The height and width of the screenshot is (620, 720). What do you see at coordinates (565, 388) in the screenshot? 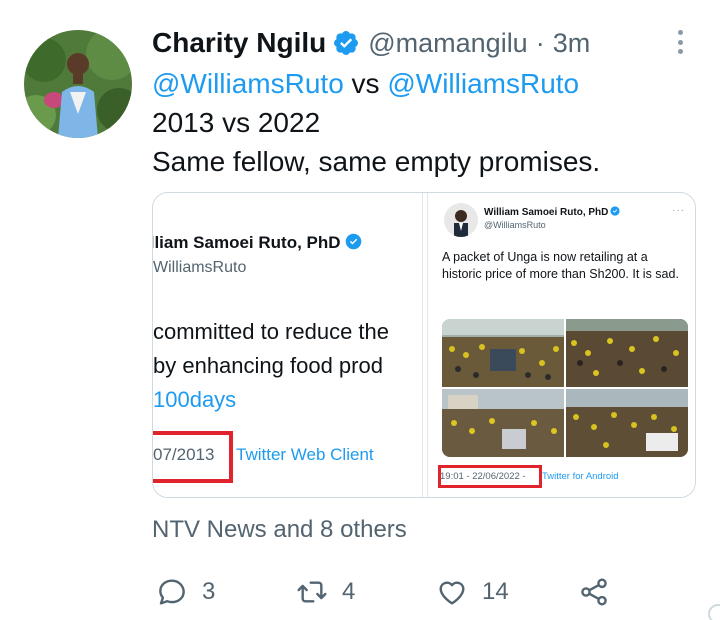
I see `crowd-photo-grid` at bounding box center [565, 388].